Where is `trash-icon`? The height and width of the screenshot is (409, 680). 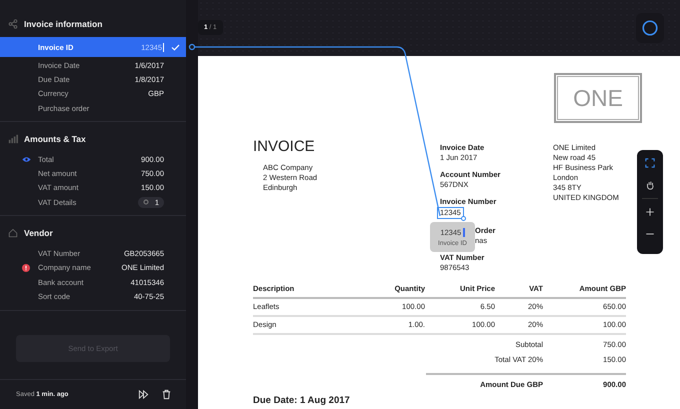 trash-icon is located at coordinates (166, 394).